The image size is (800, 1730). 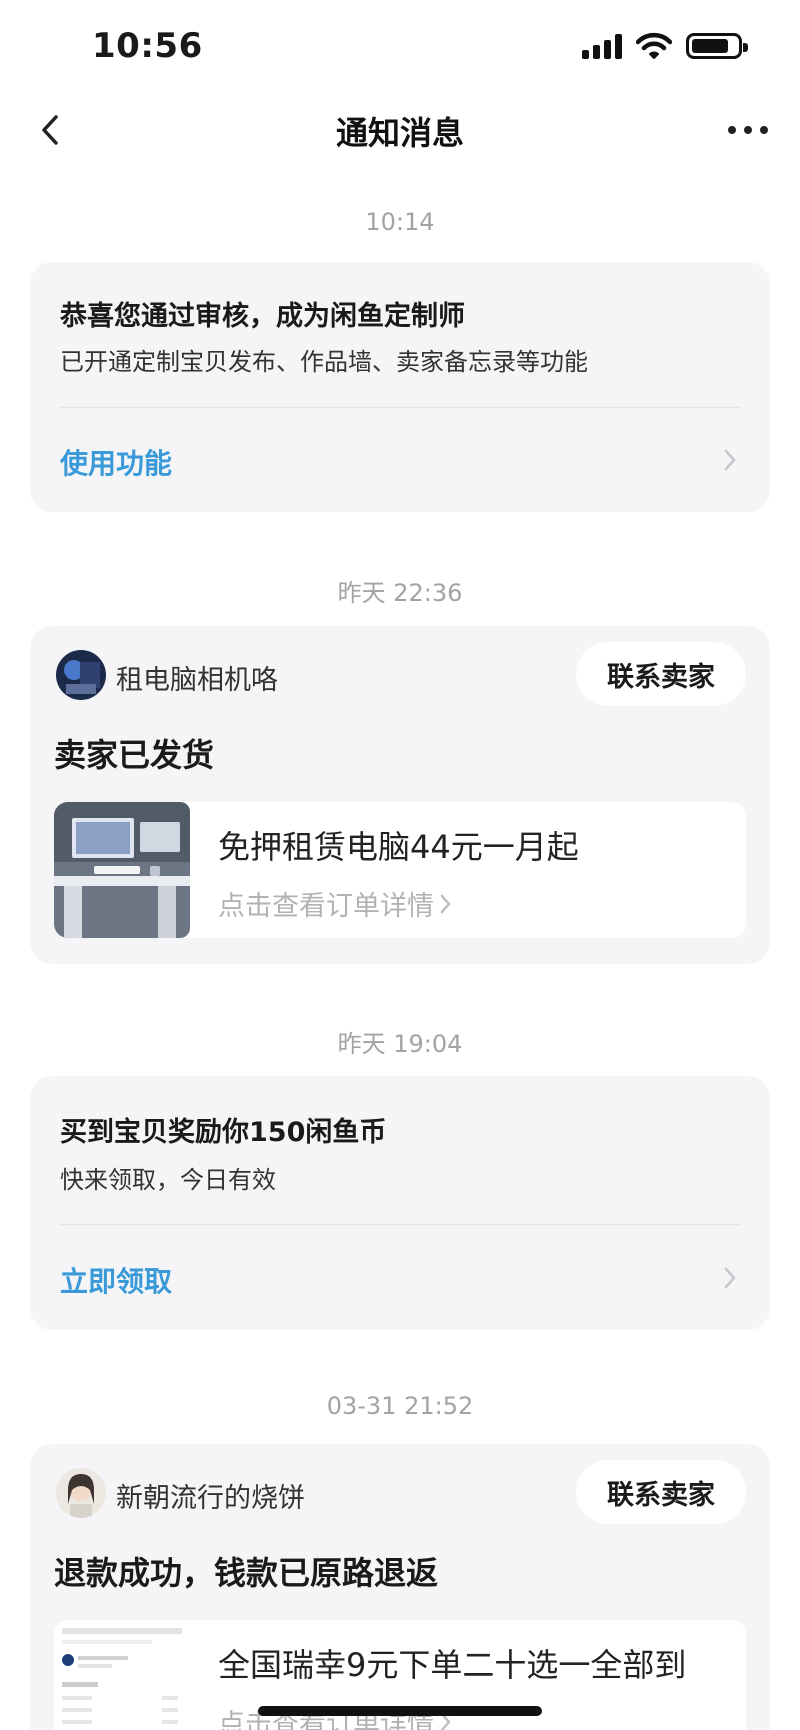 I want to click on product-name: 全国瑞幸9元下单二十选一全部到, so click(x=452, y=1665).